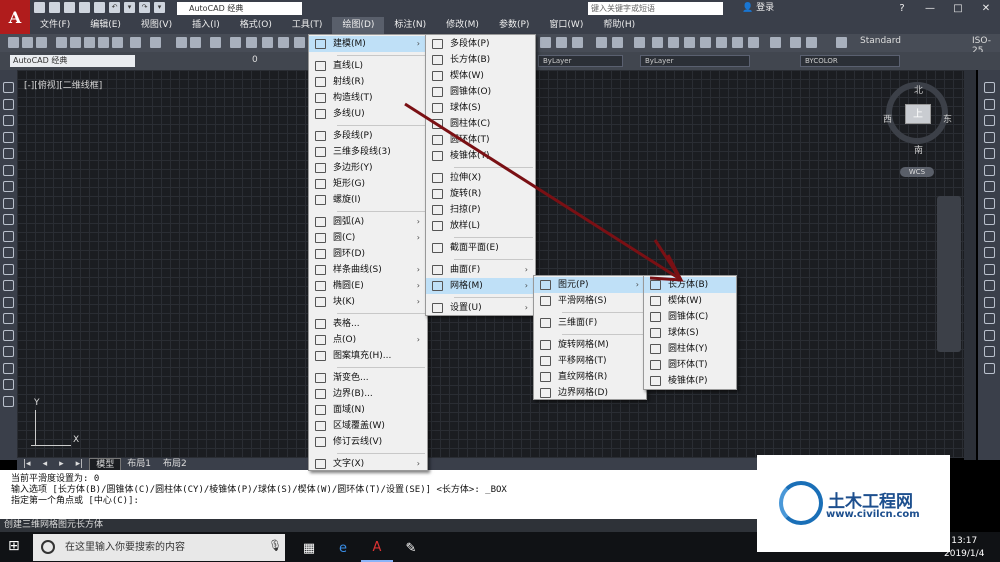 This screenshot has height=562, width=1000. I want to click on annotation-arrow, so click(544, 192).